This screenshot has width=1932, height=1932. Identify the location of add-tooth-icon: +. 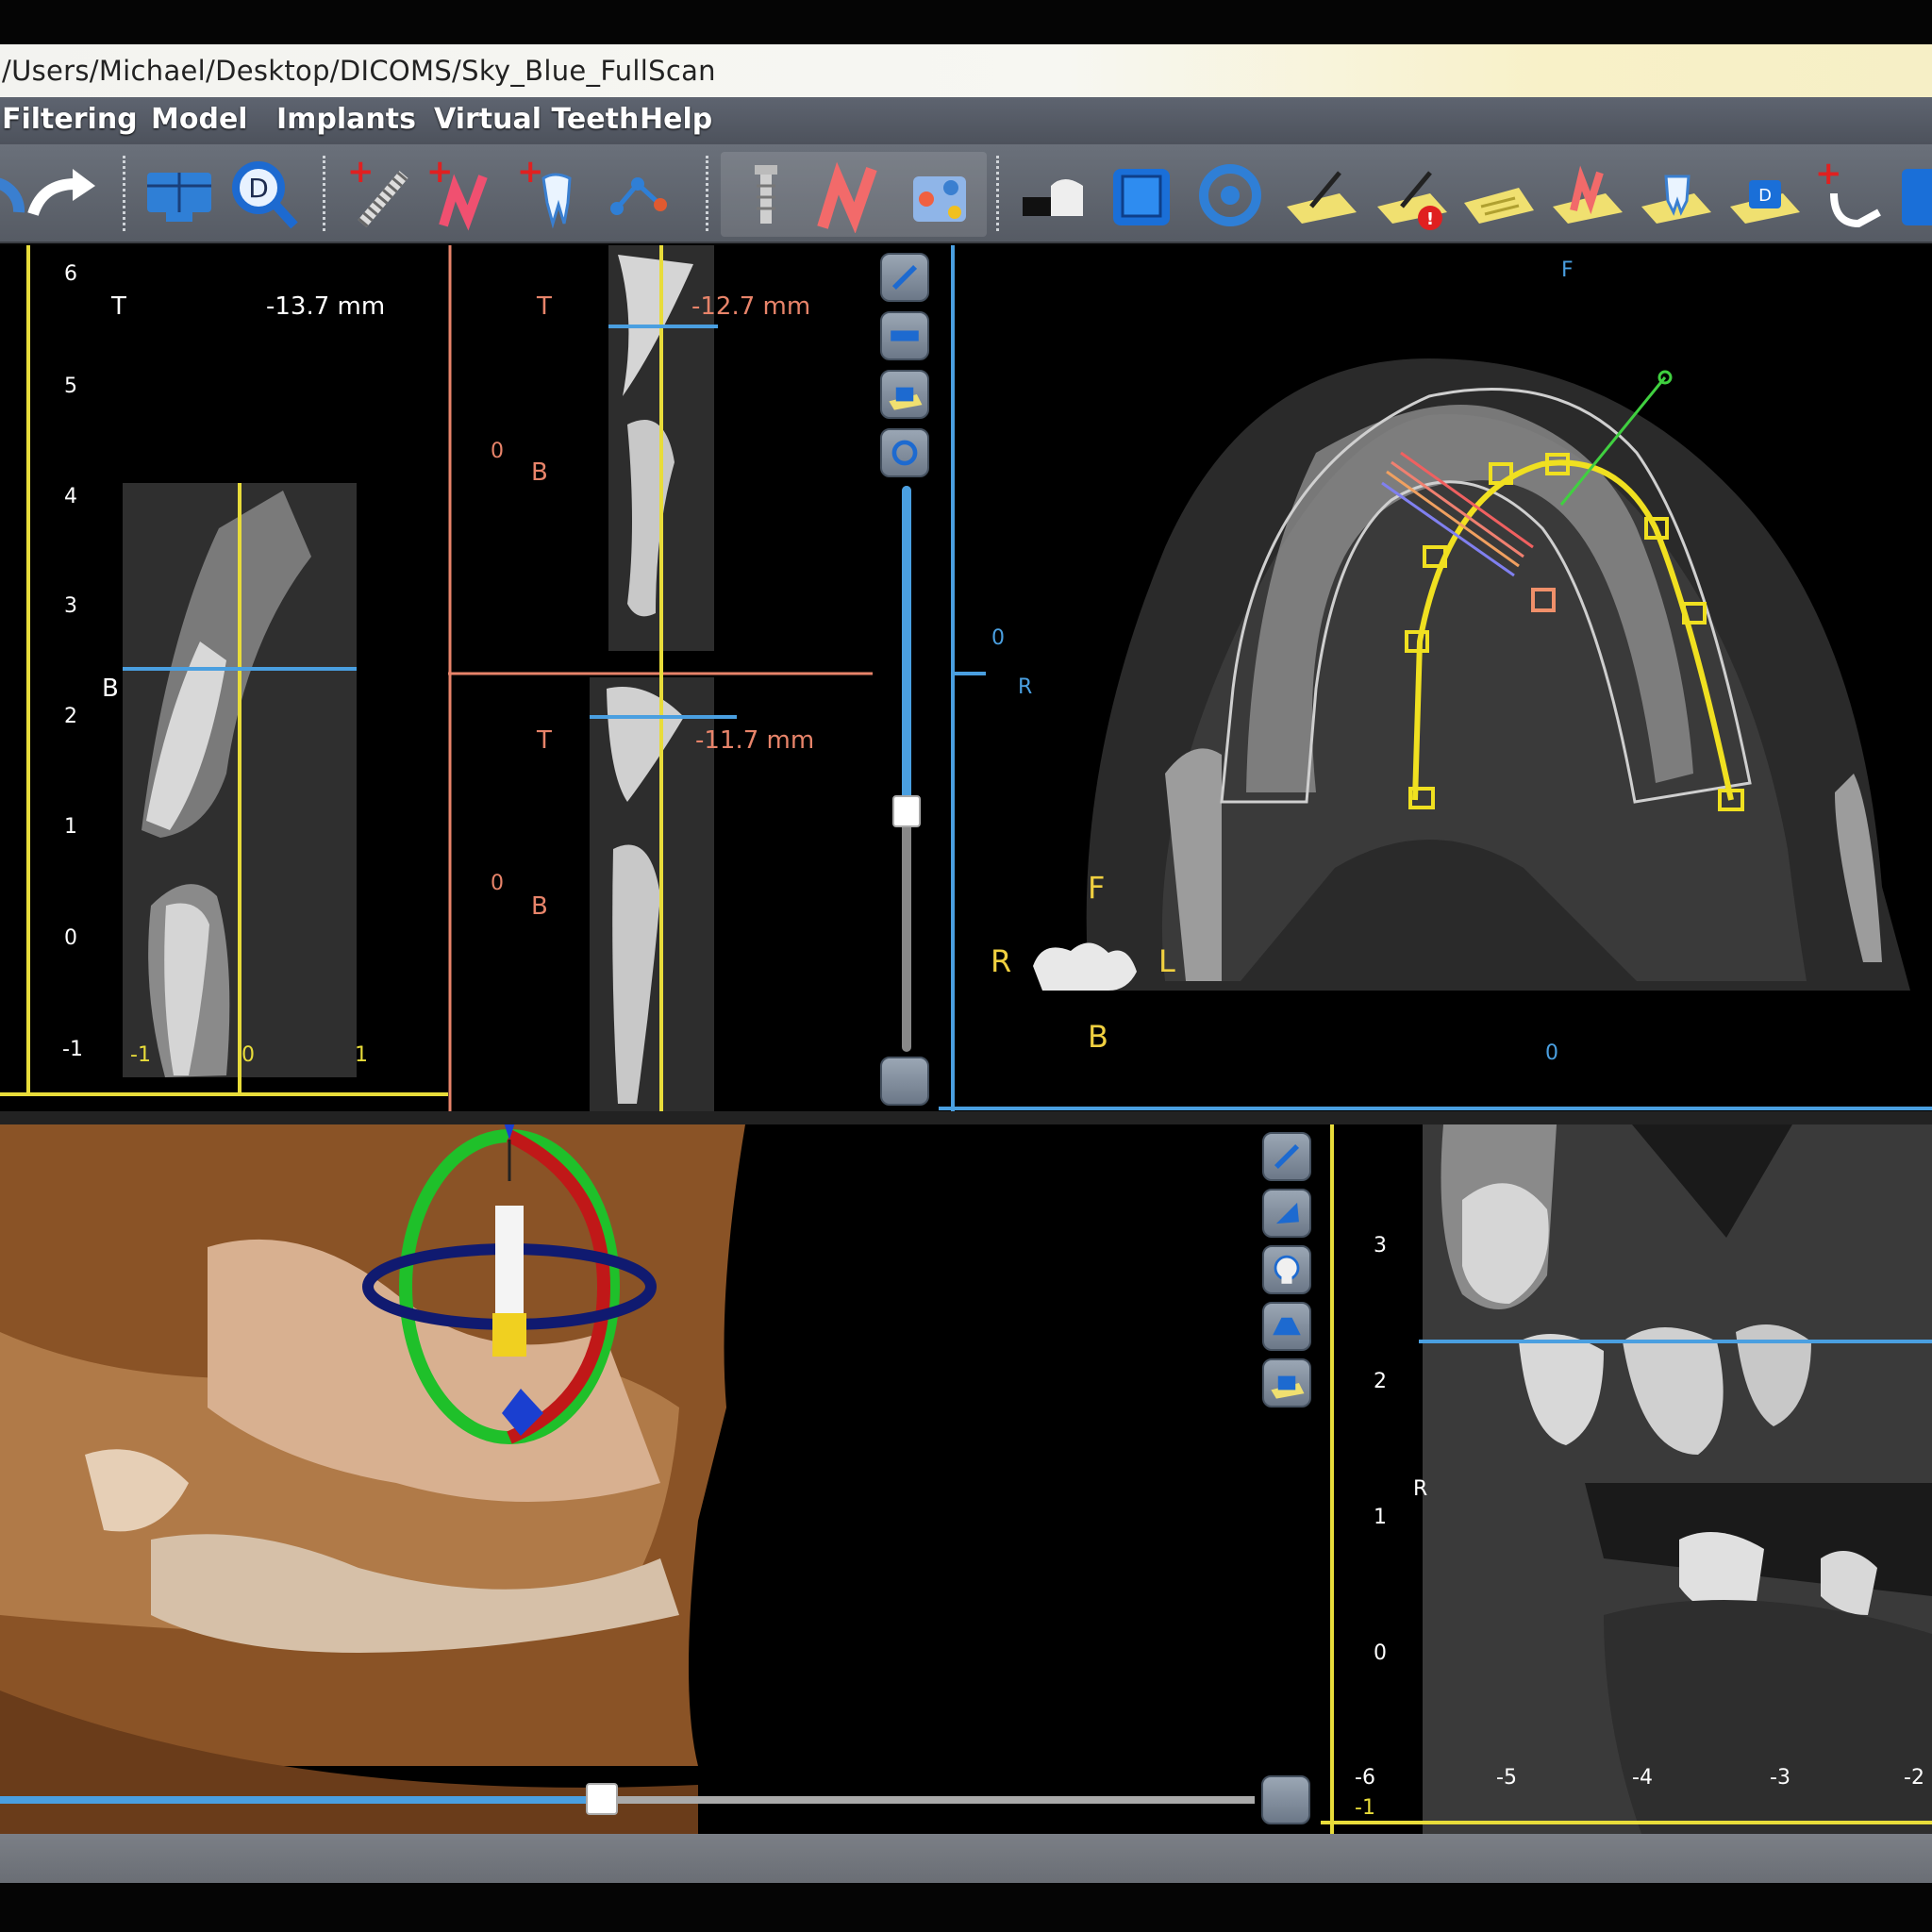
(555, 193).